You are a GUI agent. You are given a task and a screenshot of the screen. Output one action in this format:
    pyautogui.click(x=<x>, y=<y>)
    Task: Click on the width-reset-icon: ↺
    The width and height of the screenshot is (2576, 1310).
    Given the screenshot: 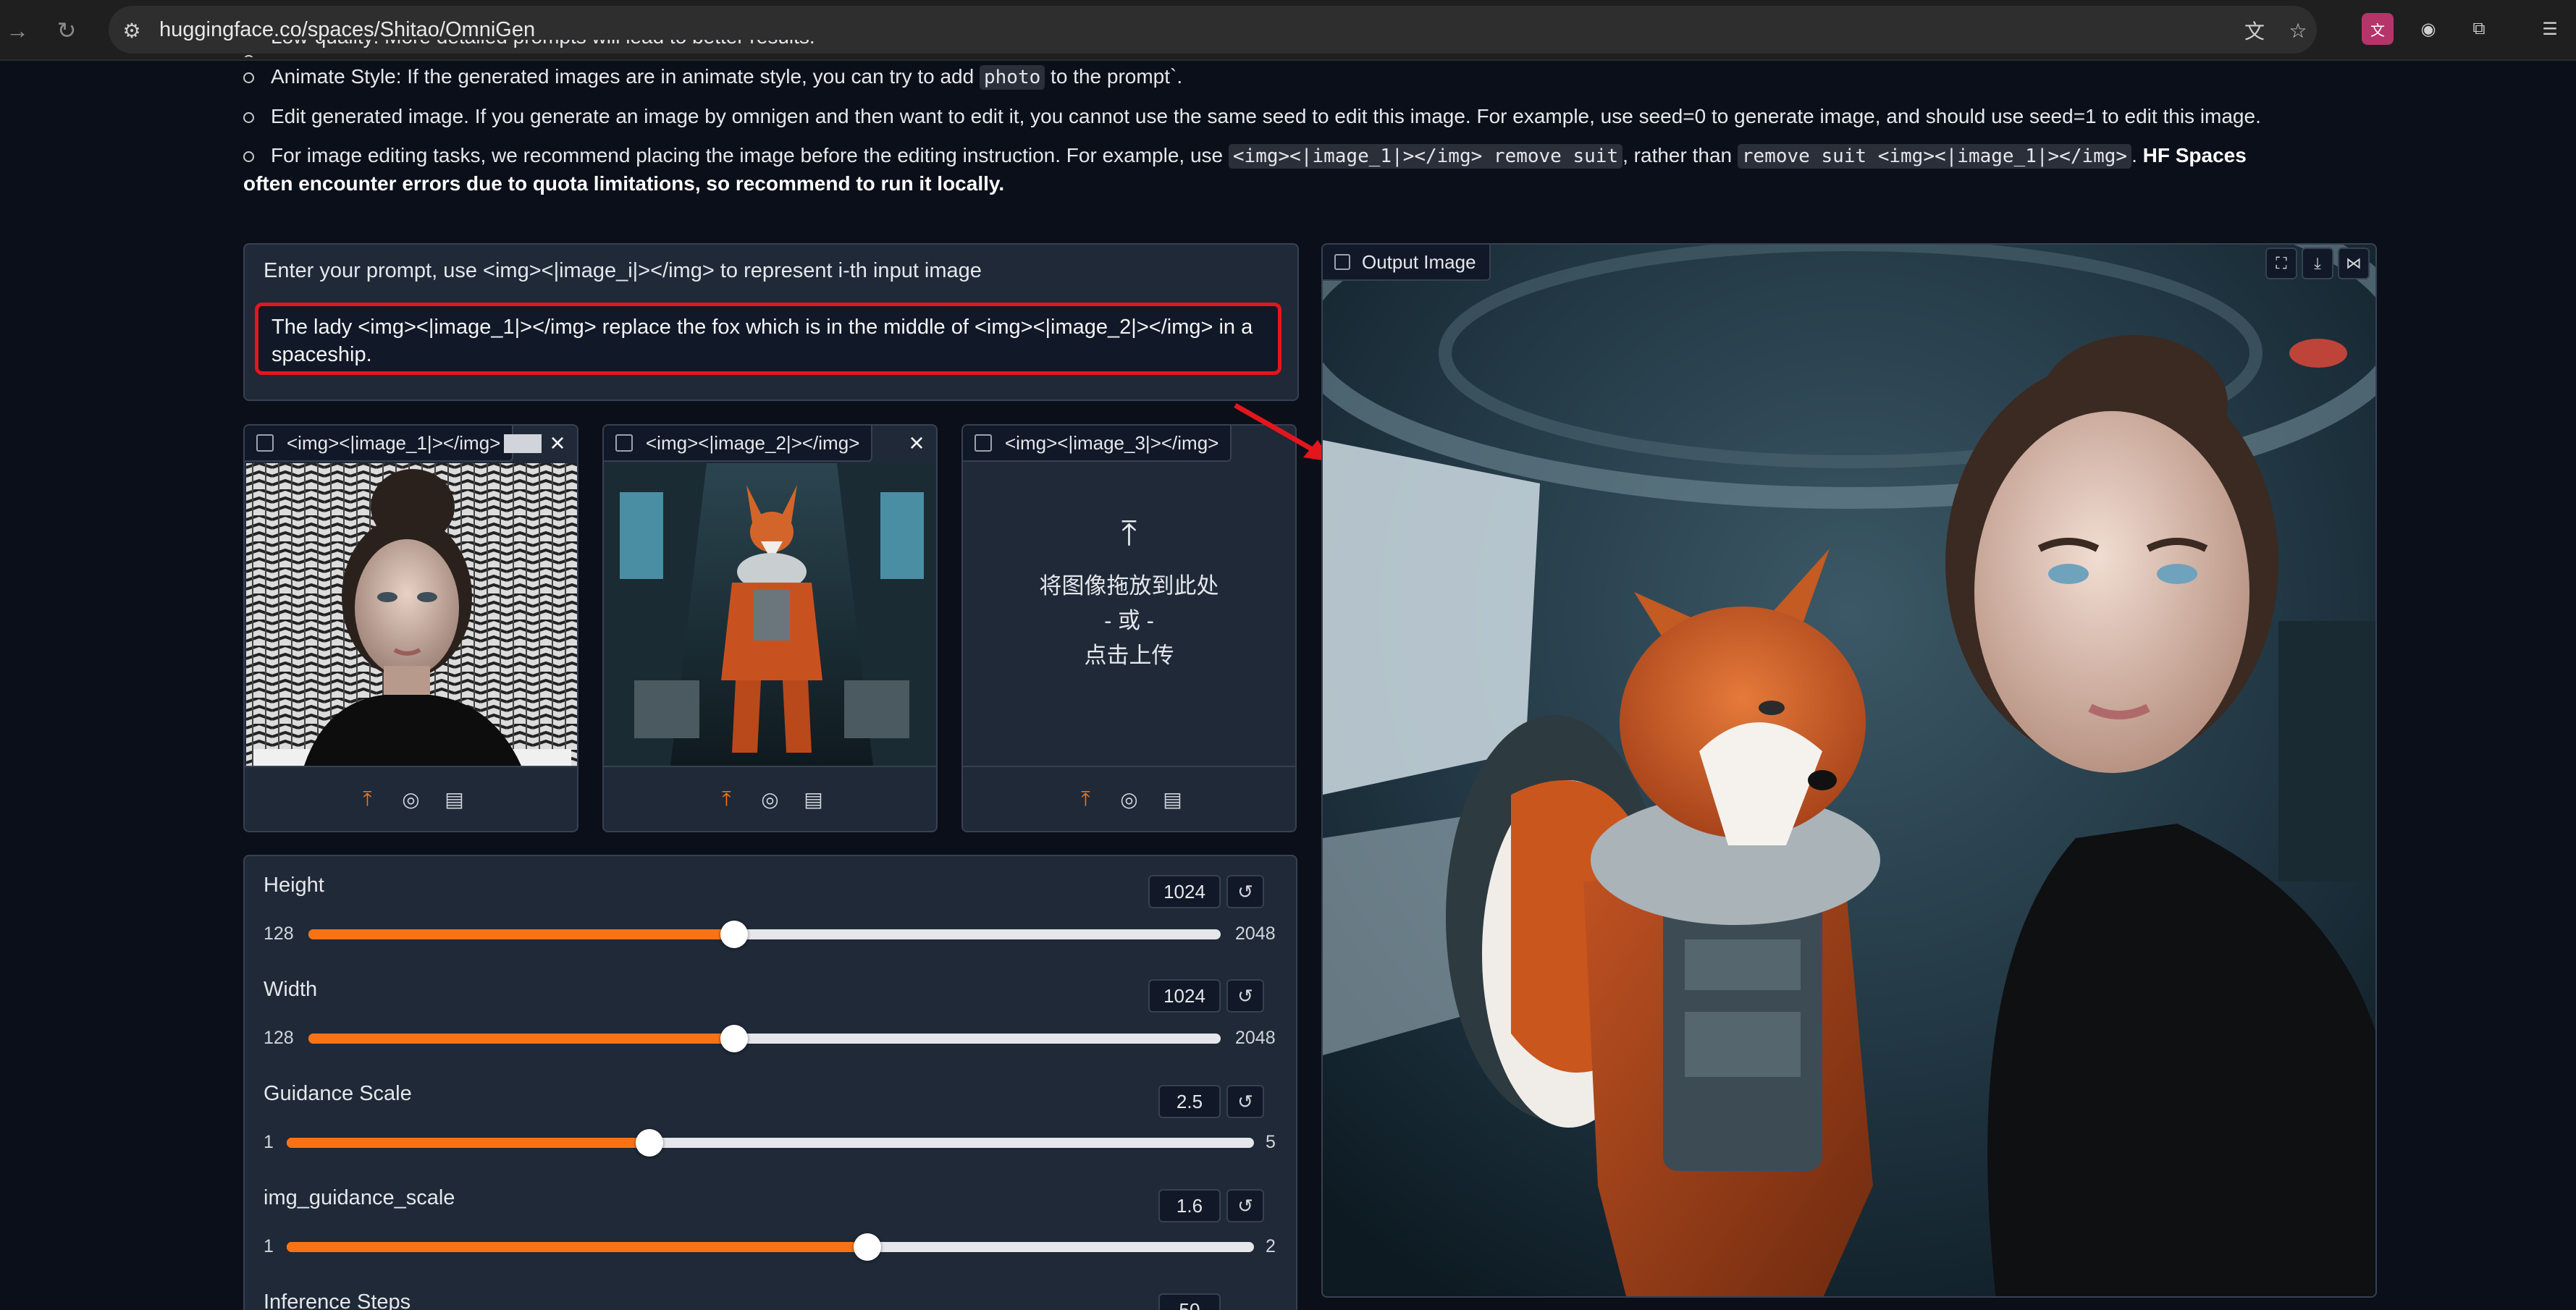 What is the action you would take?
    pyautogui.click(x=1245, y=996)
    